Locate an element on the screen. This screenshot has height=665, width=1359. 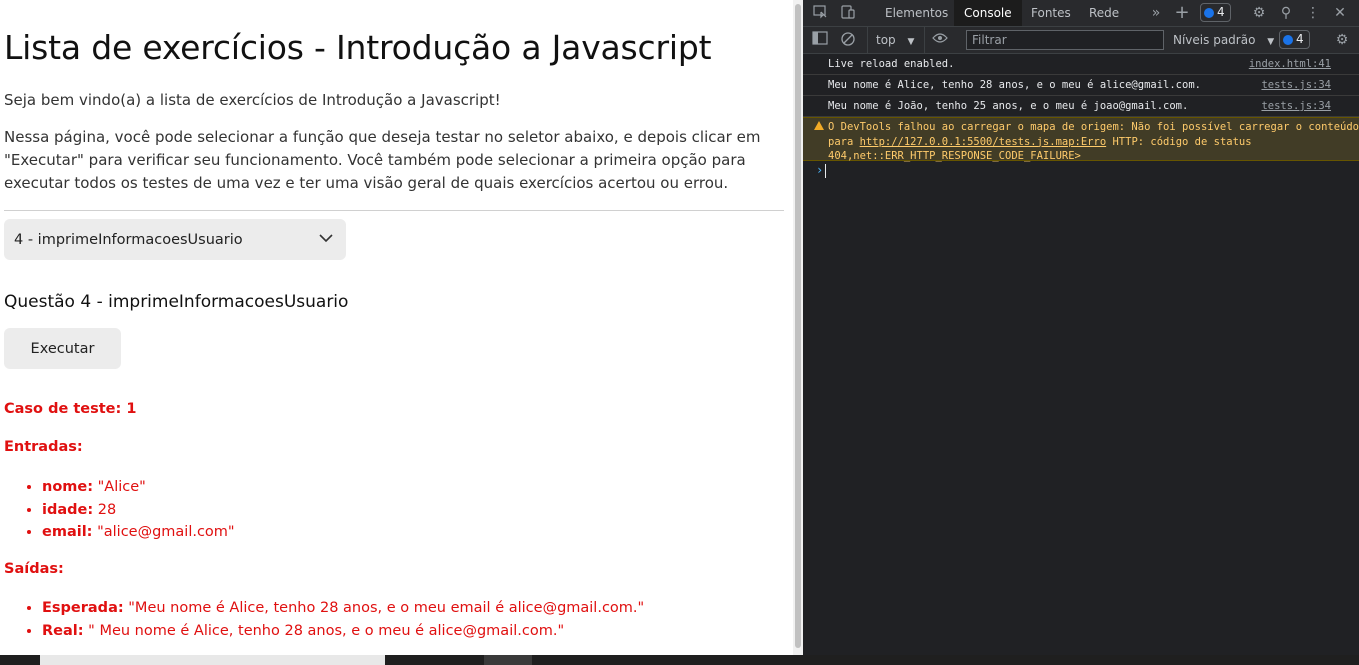
console-message-text: Live reload enabled. is located at coordinates (891, 64).